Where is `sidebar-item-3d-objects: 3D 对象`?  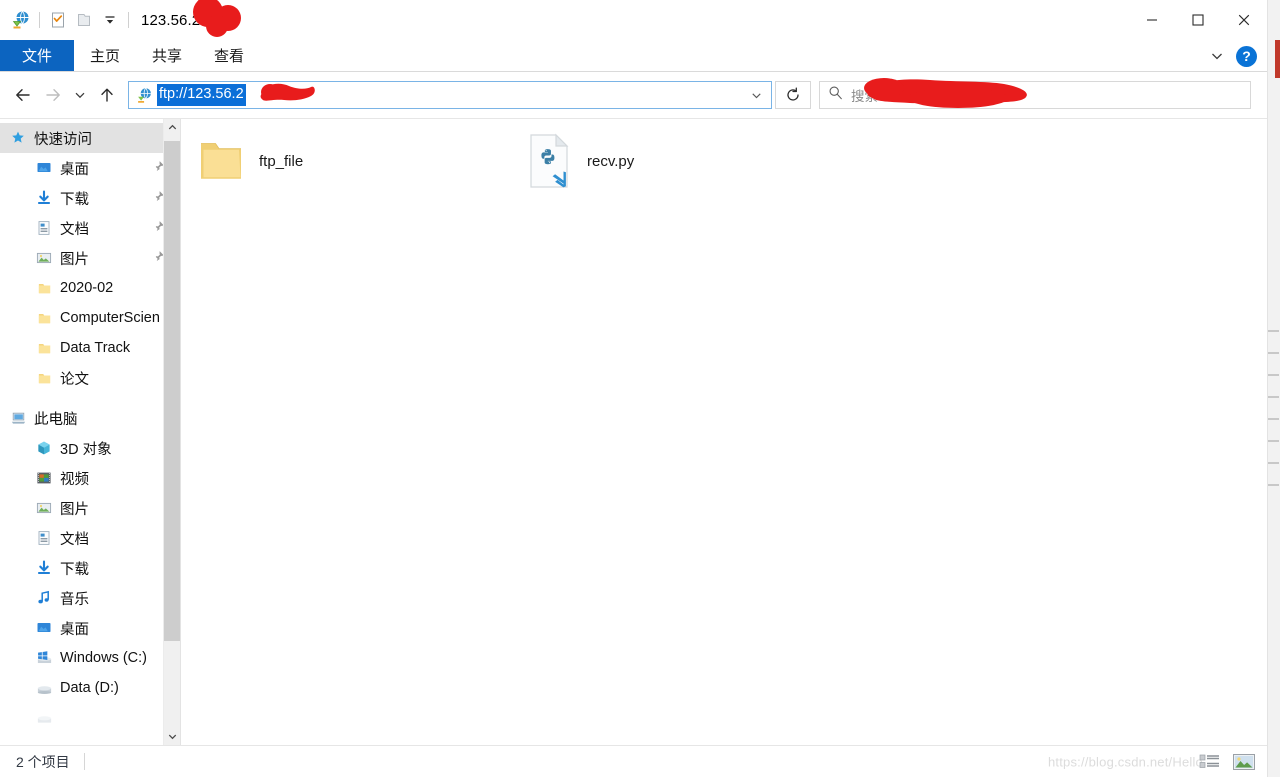
sidebar-item-3d-objects: 3D 对象 is located at coordinates (90, 448).